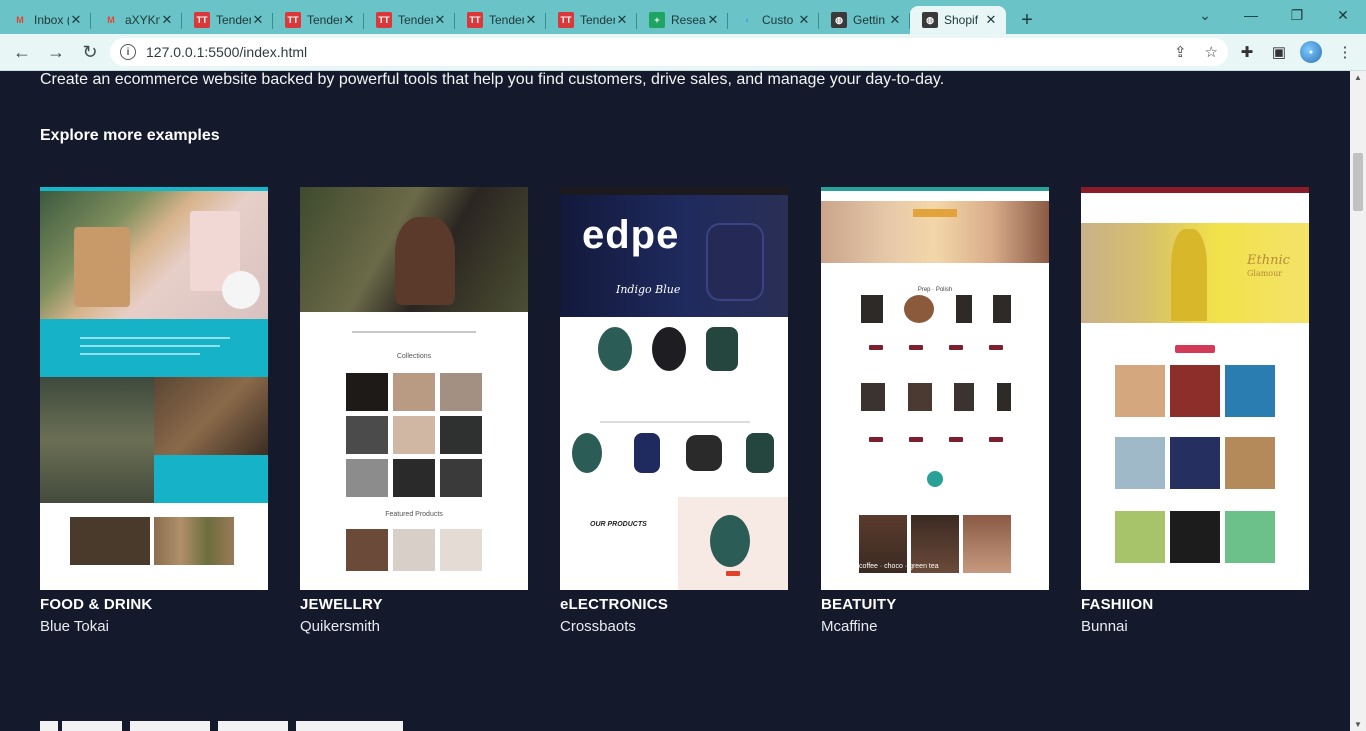  I want to click on restore-icon: ❐, so click(1297, 15).